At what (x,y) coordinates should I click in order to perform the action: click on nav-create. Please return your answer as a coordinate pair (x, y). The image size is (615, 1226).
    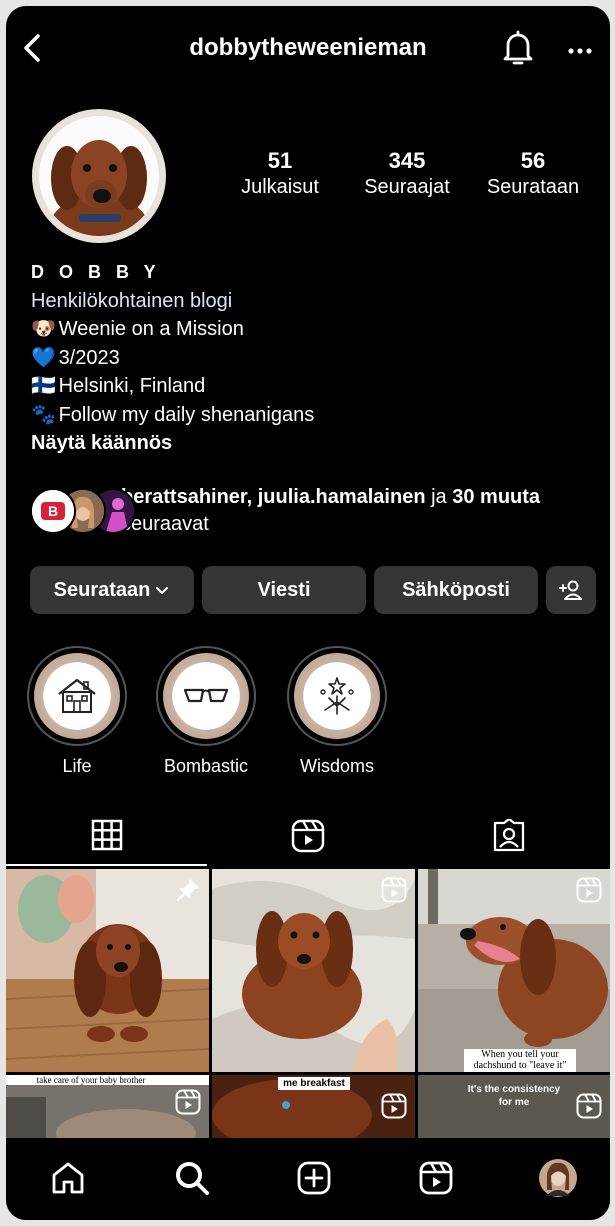
    Looking at the image, I should click on (314, 1178).